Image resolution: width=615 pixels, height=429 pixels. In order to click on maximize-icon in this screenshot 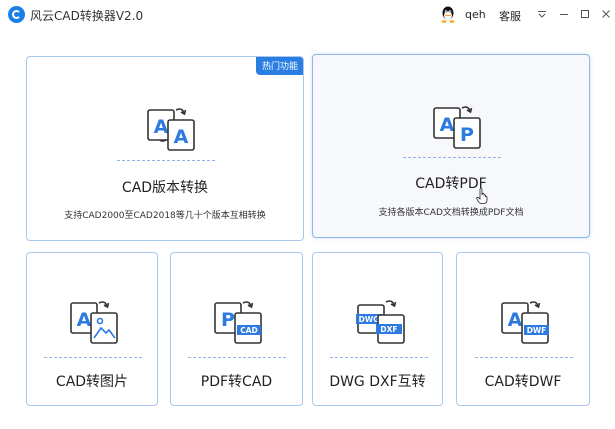, I will do `click(585, 14)`.